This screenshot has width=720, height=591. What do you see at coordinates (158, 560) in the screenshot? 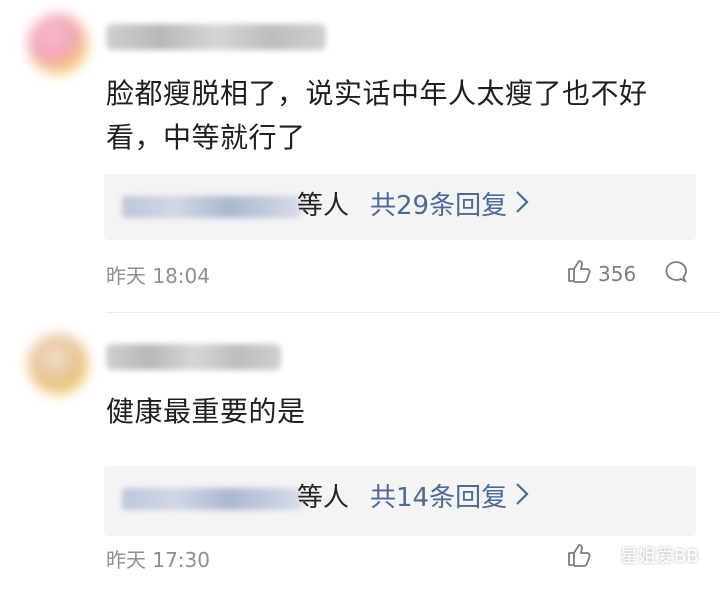
I see `timestamp: 昨天 17:30` at bounding box center [158, 560].